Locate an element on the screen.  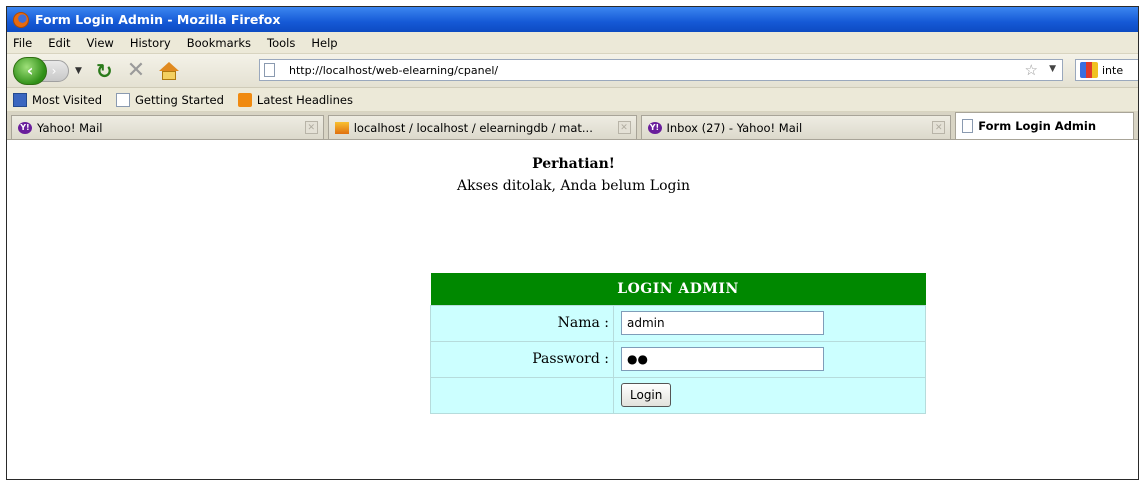
empty-cell is located at coordinates (522, 395).